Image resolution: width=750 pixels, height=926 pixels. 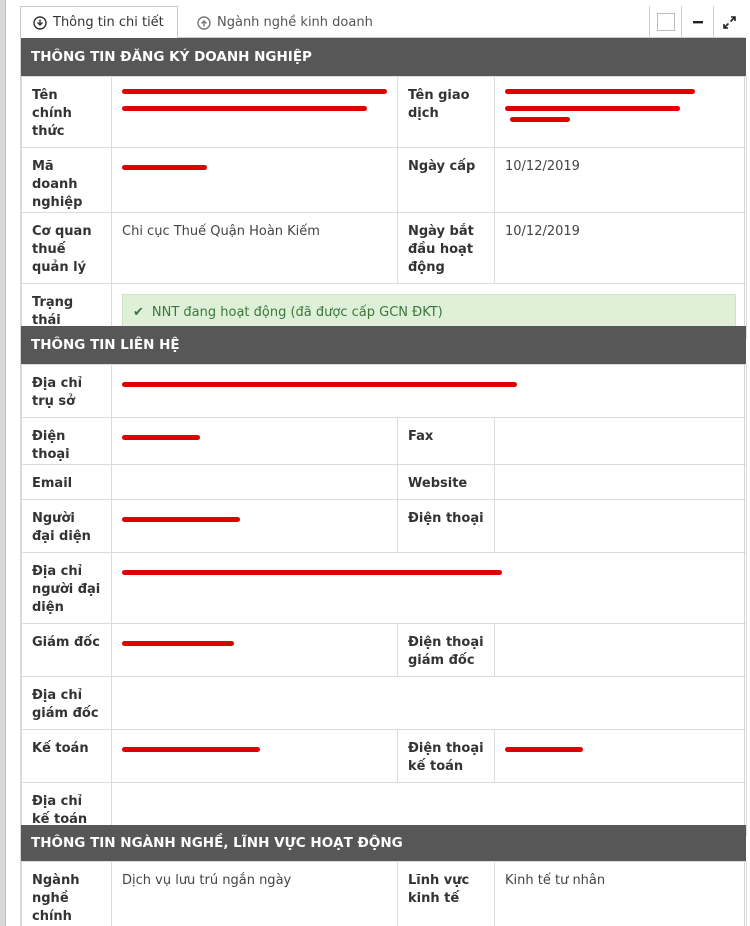 I want to click on issue-date-label: Ngày cấp, so click(x=446, y=180).